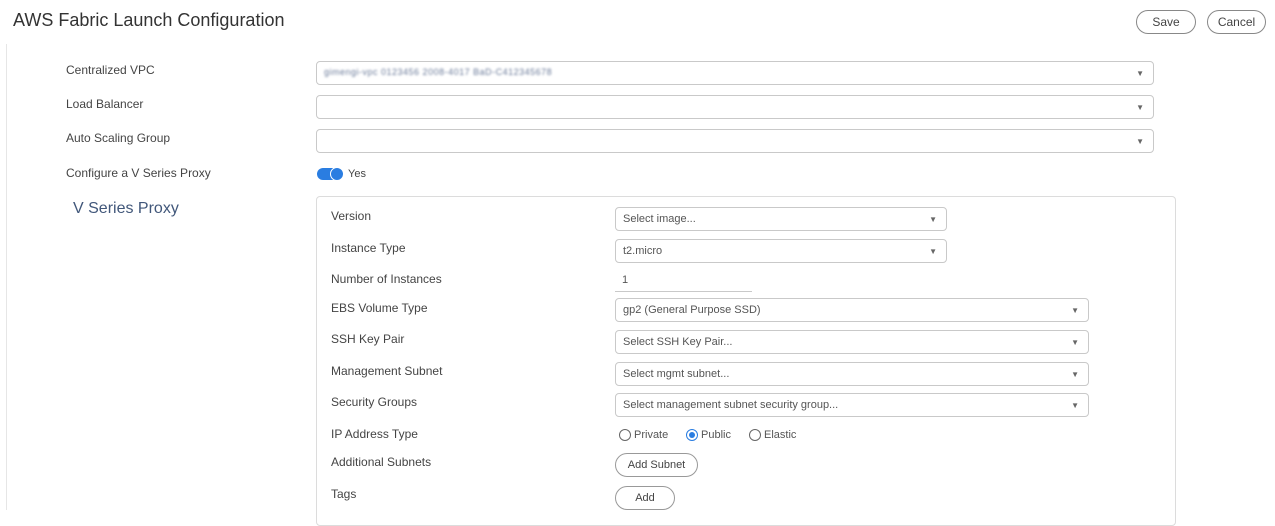  I want to click on radio-public: Public, so click(708, 435).